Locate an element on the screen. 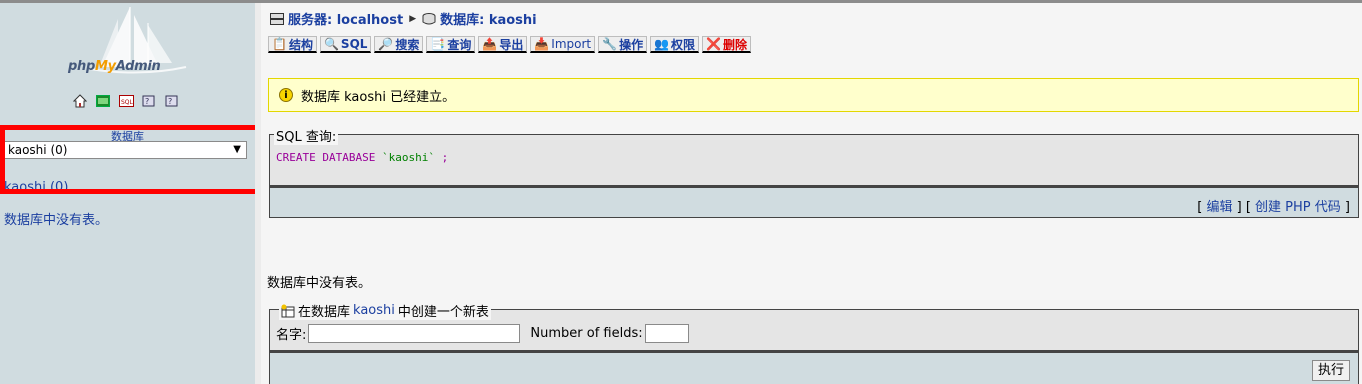  info-icon: i is located at coordinates (286, 95).